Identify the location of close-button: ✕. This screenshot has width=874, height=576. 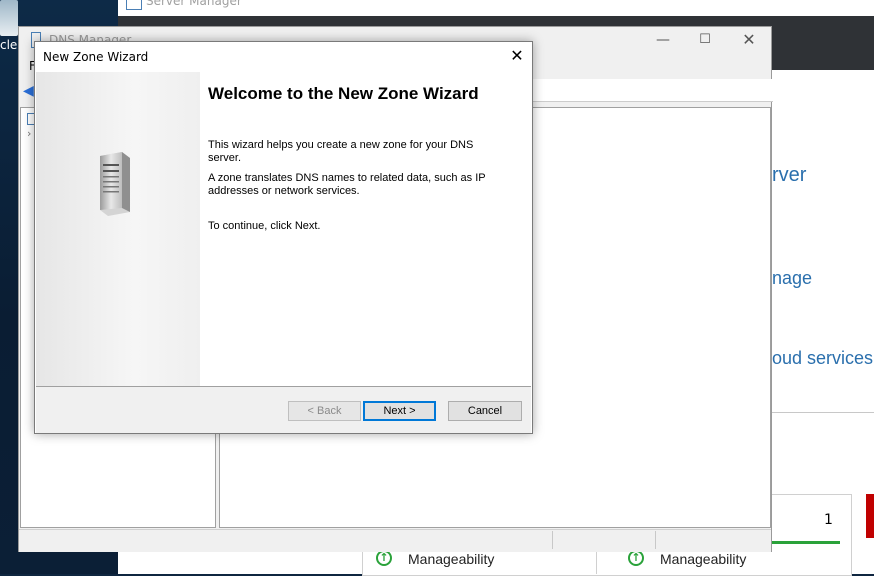
(749, 40).